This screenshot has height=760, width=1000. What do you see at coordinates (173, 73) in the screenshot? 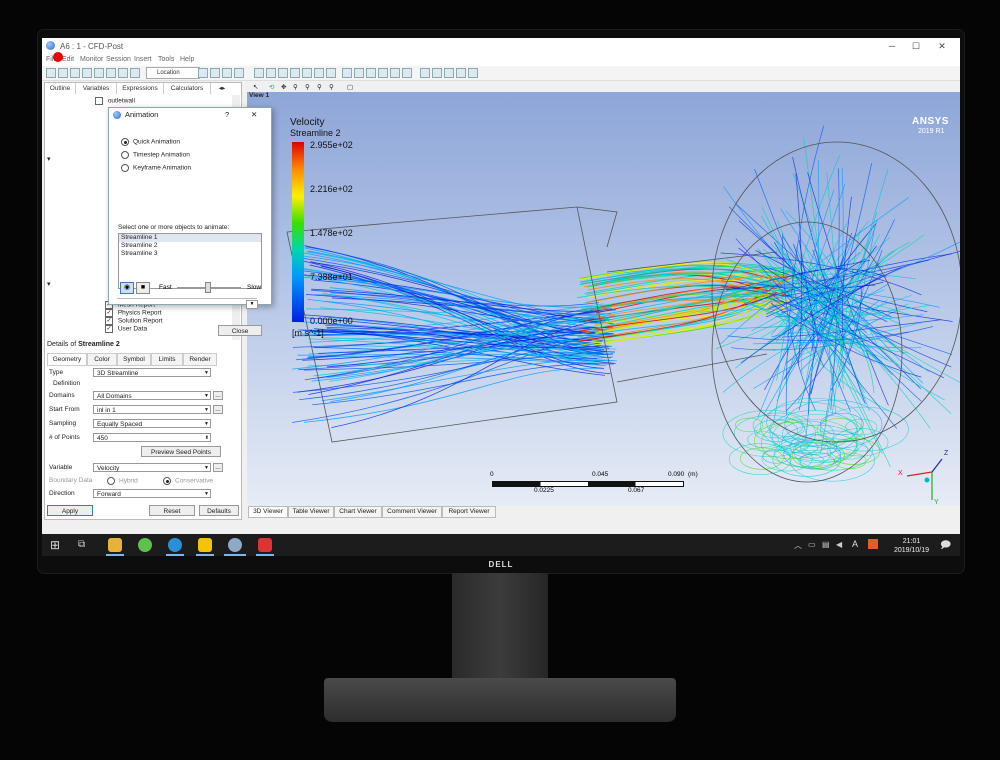
I see `location-dropdown: Location` at bounding box center [173, 73].